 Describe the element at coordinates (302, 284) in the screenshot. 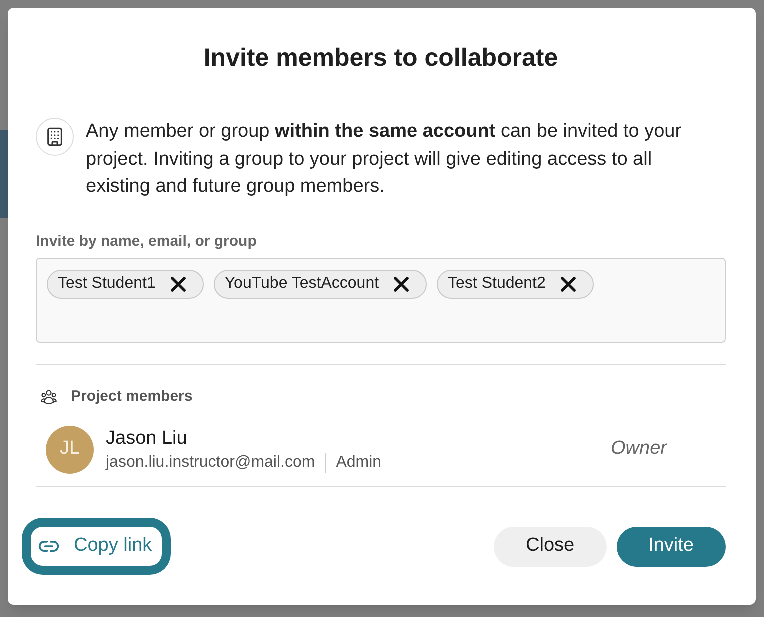

I see `chip-label: YouTube TestAccount` at that location.